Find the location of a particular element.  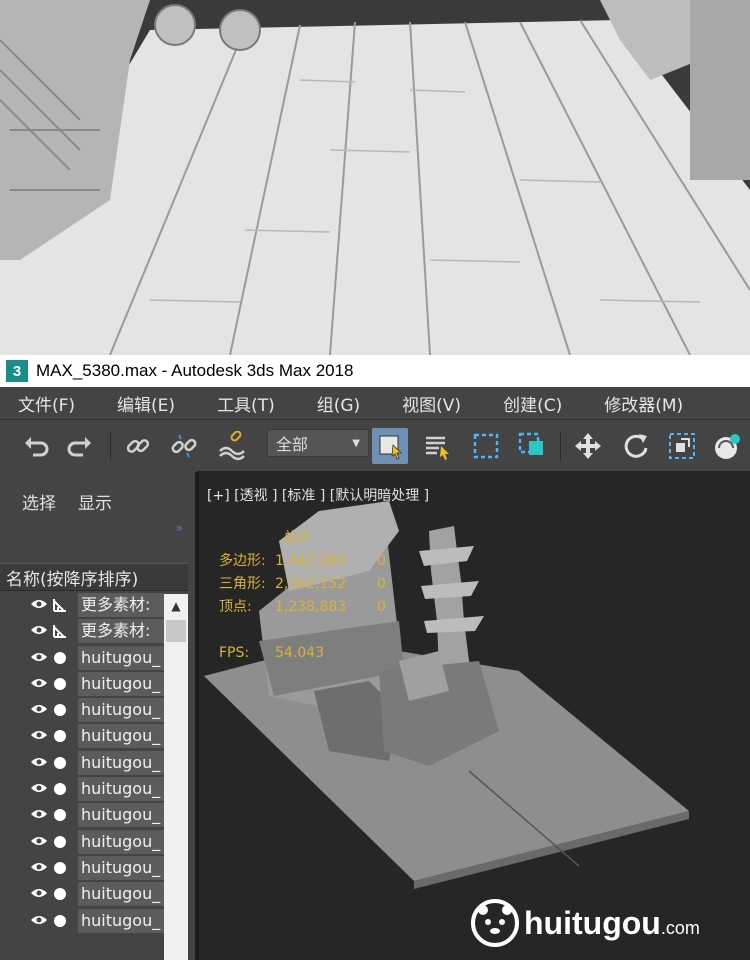

selection-filter-dropdown: 全部 ▼ is located at coordinates (318, 443).